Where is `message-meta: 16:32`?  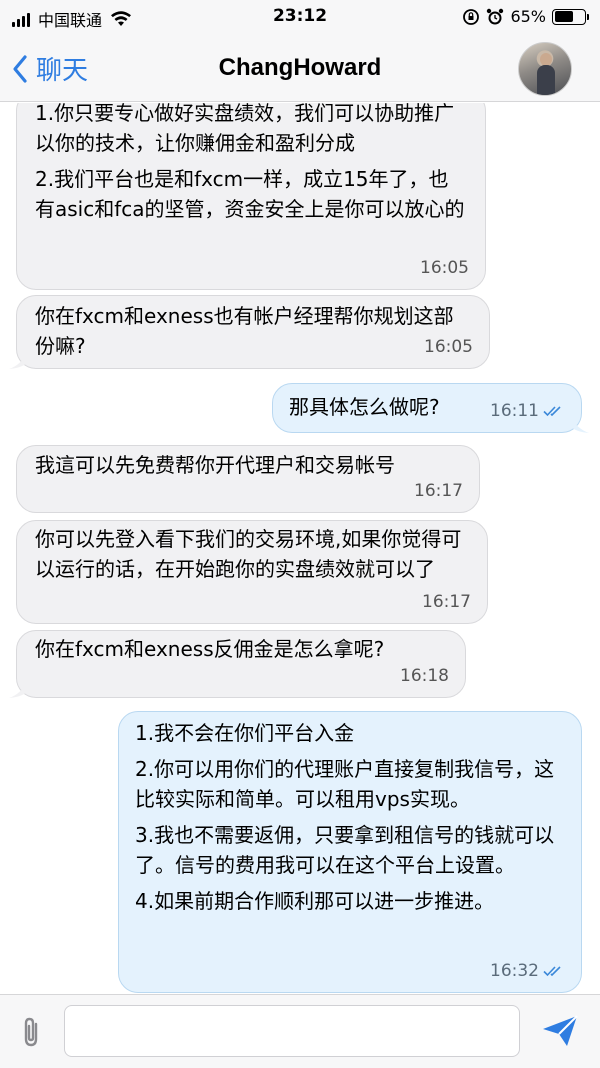 message-meta: 16:32 is located at coordinates (527, 971).